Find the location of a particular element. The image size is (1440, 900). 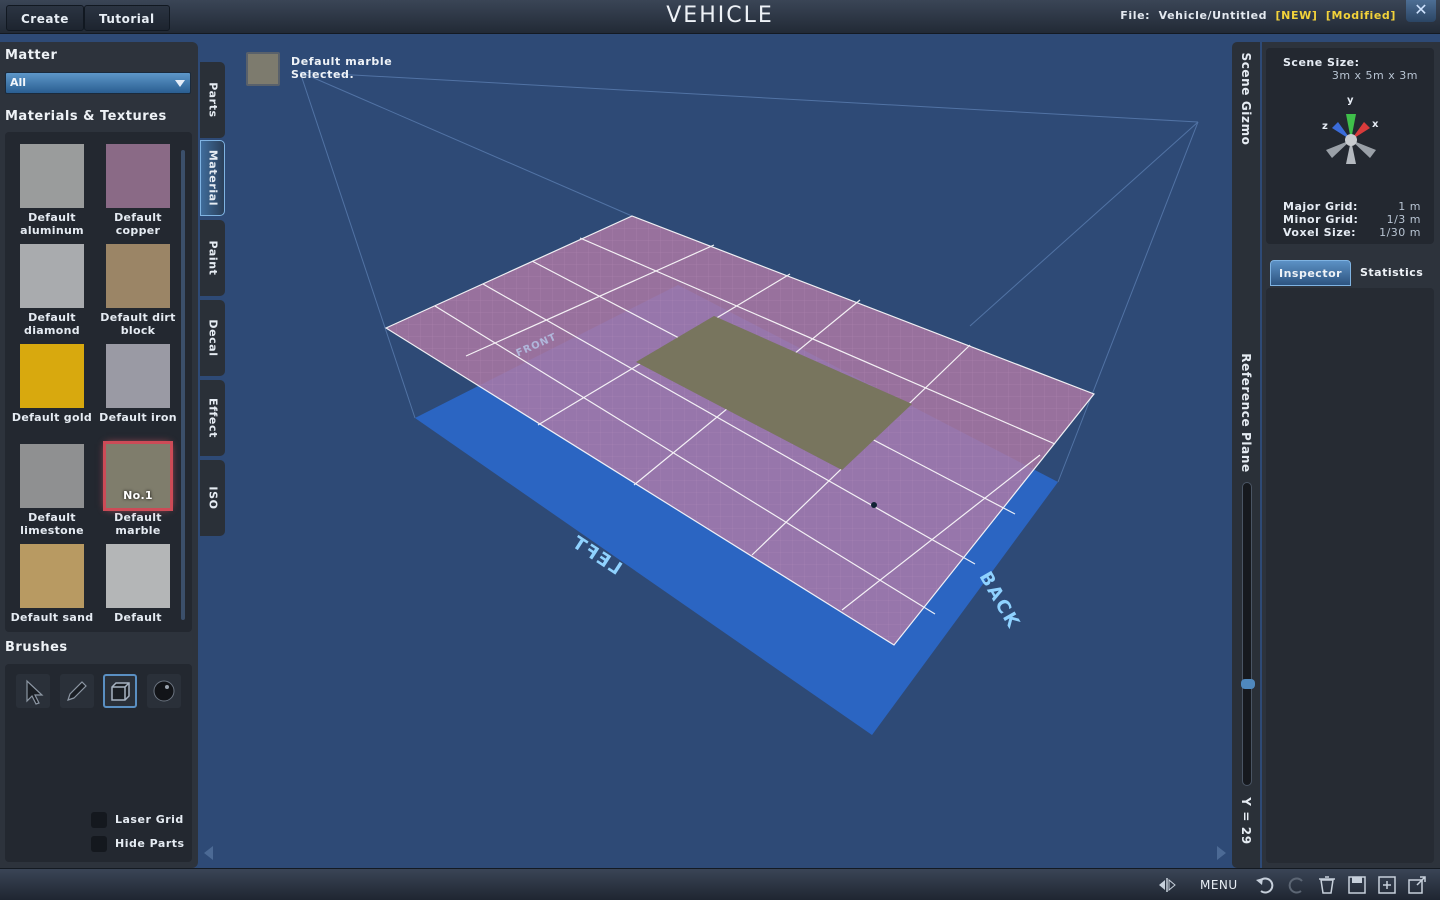

export-icon is located at coordinates (1417, 885).